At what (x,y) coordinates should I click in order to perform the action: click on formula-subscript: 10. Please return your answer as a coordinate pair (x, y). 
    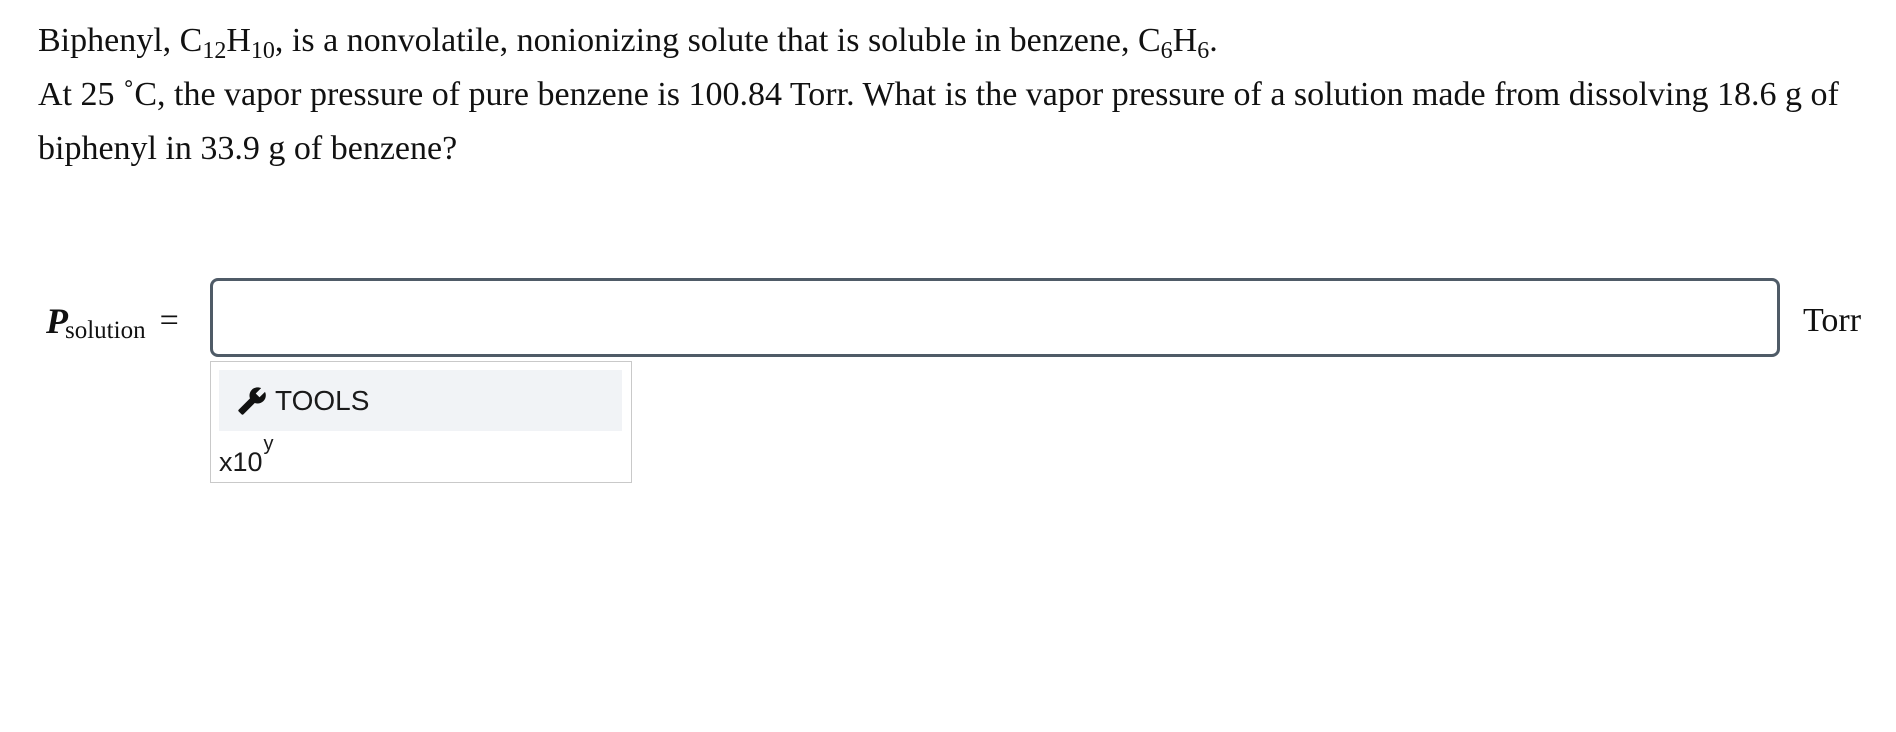
    Looking at the image, I should click on (262, 51).